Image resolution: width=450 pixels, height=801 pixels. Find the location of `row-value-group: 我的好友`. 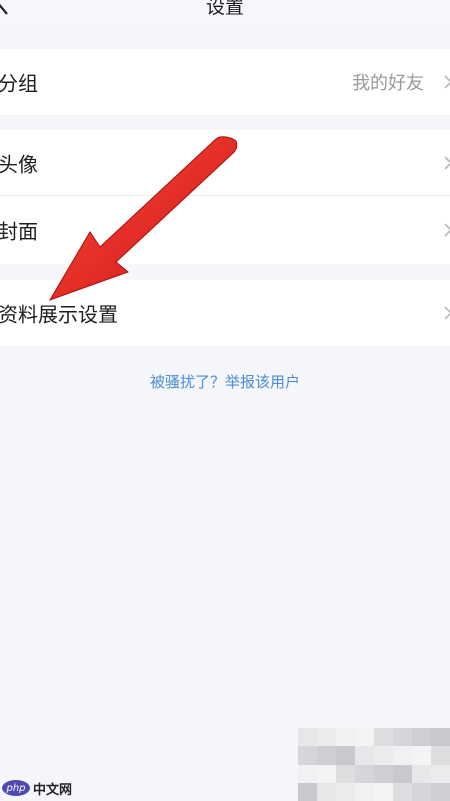

row-value-group: 我的好友 is located at coordinates (388, 83).